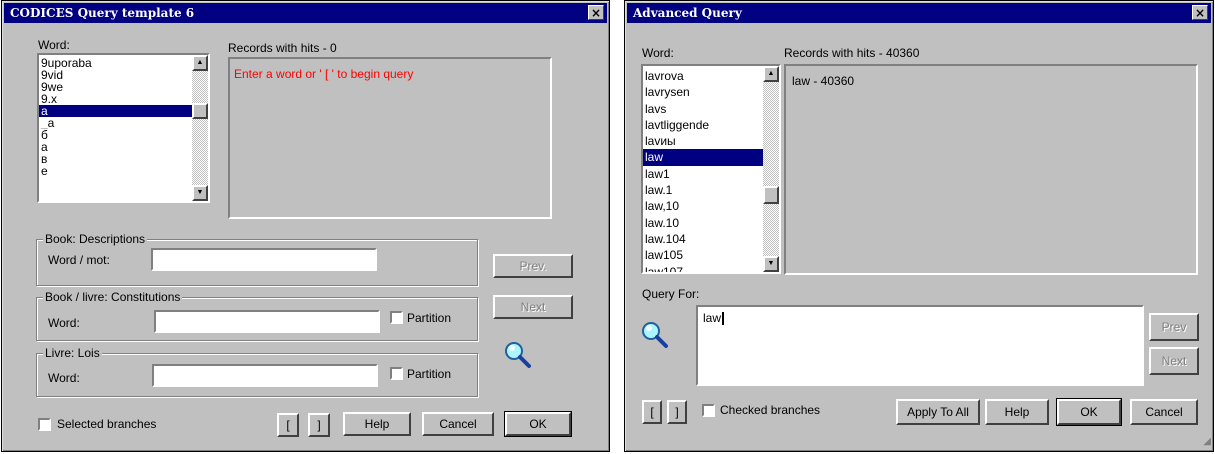  Describe the element at coordinates (723, 319) in the screenshot. I see `text-caret` at that location.